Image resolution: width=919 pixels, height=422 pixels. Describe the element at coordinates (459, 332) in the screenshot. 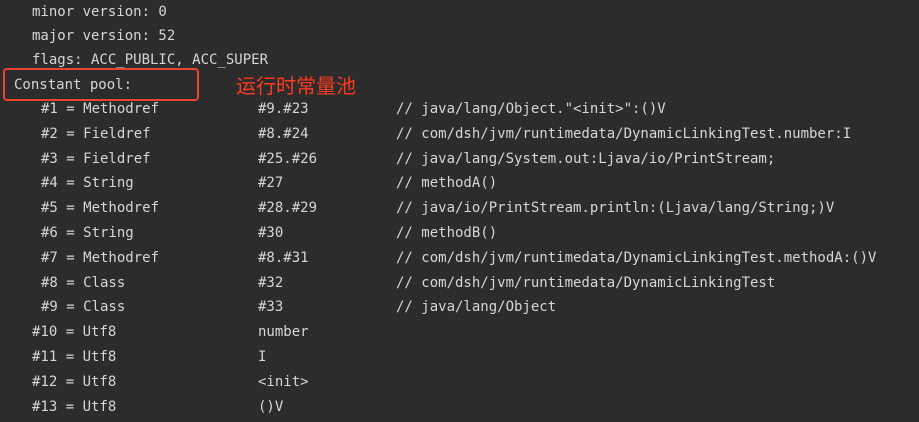

I see `constant-pool-entry: #10 = Utf8 number` at that location.